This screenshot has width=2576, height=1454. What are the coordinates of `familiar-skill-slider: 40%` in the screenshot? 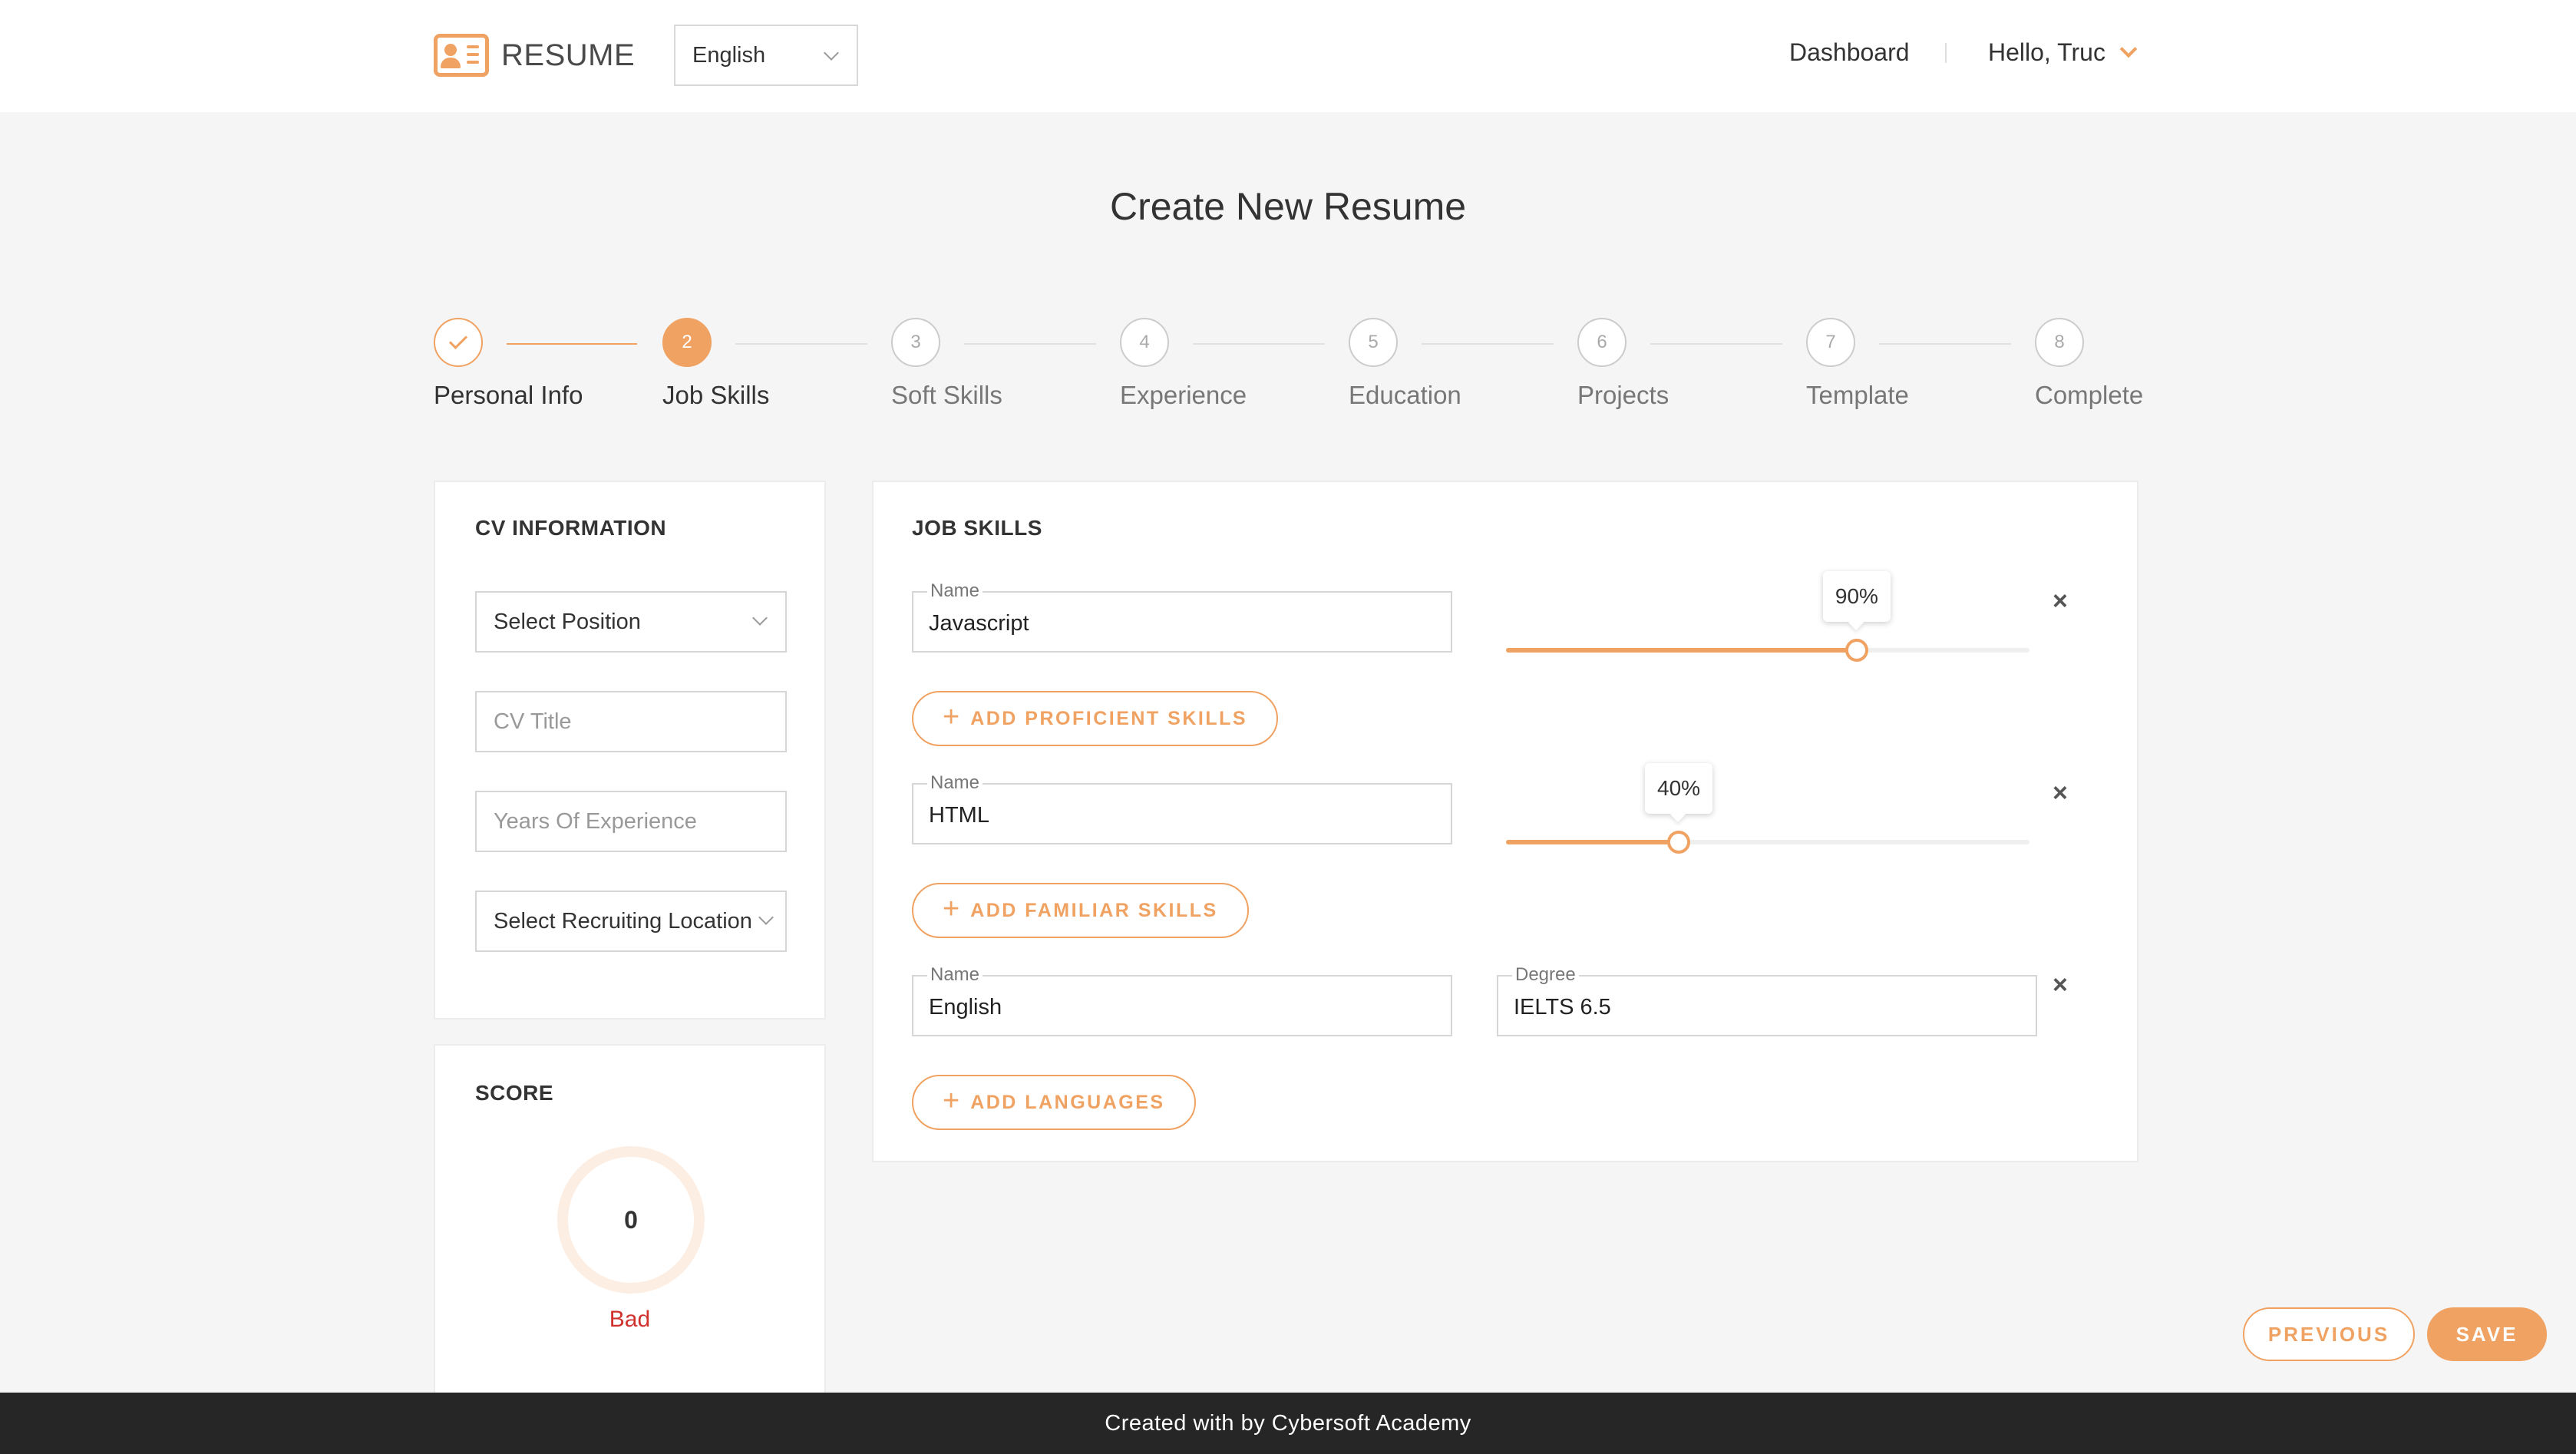 It's located at (1767, 808).